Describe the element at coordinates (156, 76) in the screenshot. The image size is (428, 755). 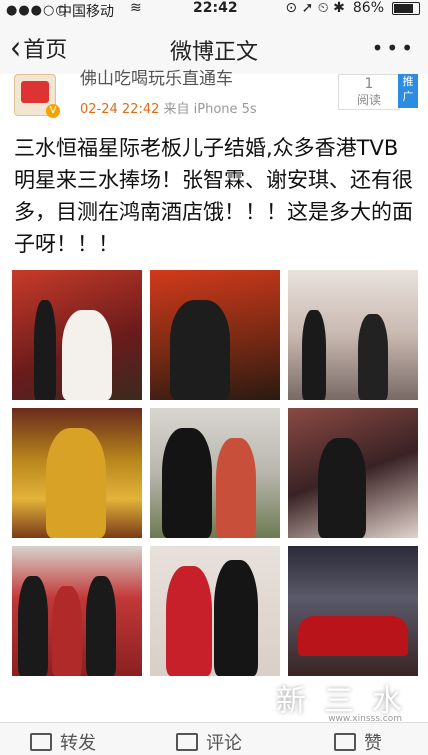
I see `username: 佛山吃喝玩乐直通车` at that location.